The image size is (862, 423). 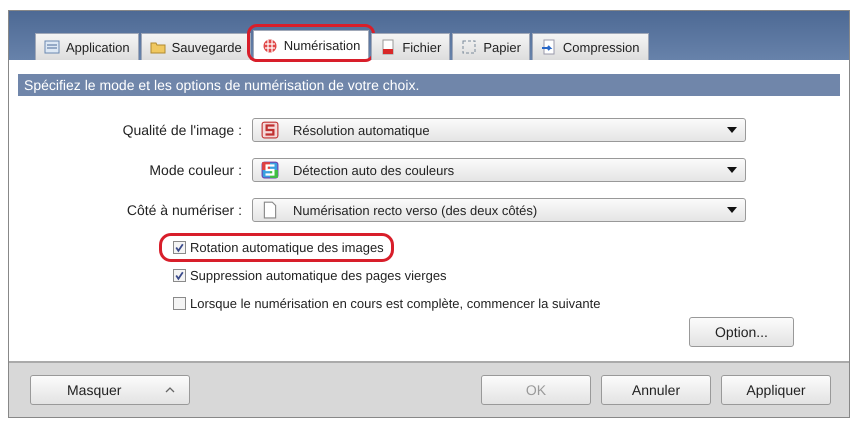 I want to click on checkbox-label: Suppression automatique des pages vierges, so click(x=318, y=275).